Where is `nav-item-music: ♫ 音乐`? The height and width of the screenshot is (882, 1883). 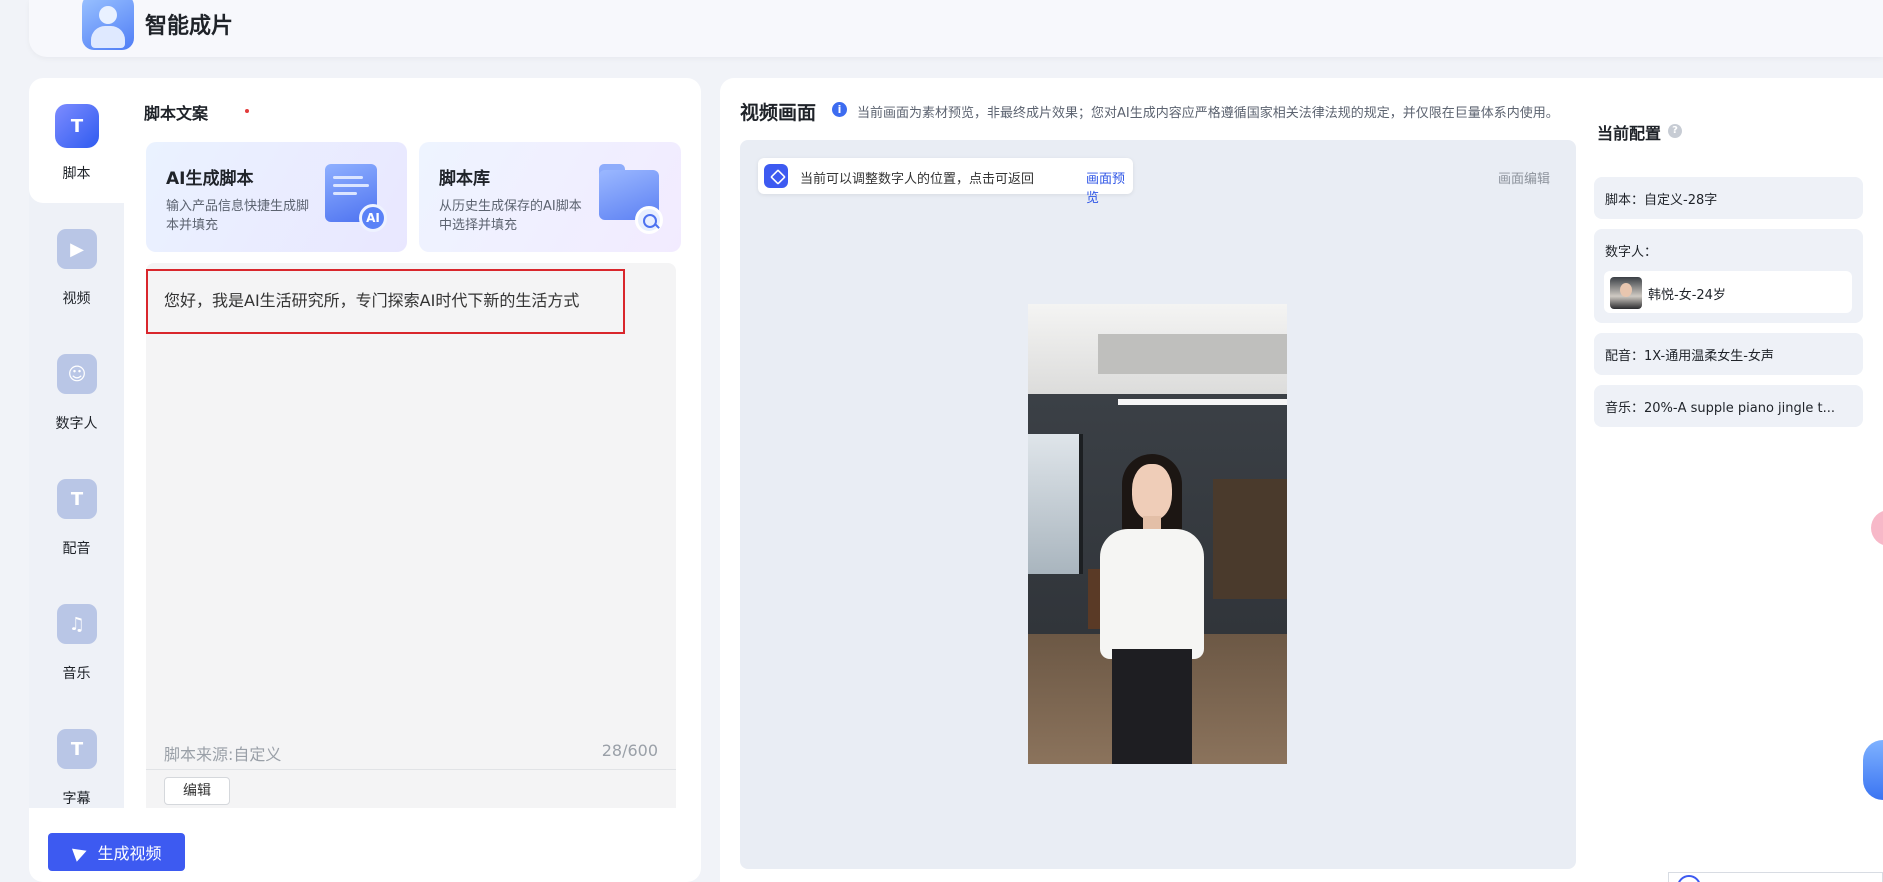
nav-item-music: ♫ 音乐 is located at coordinates (76, 640).